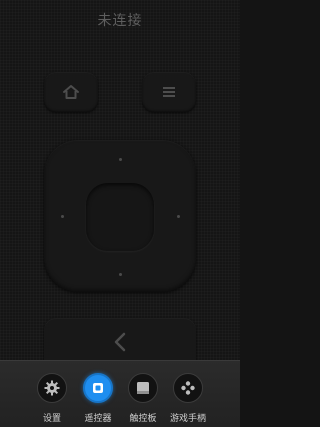 This screenshot has width=320, height=427. I want to click on back-chevron-icon, so click(120, 342).